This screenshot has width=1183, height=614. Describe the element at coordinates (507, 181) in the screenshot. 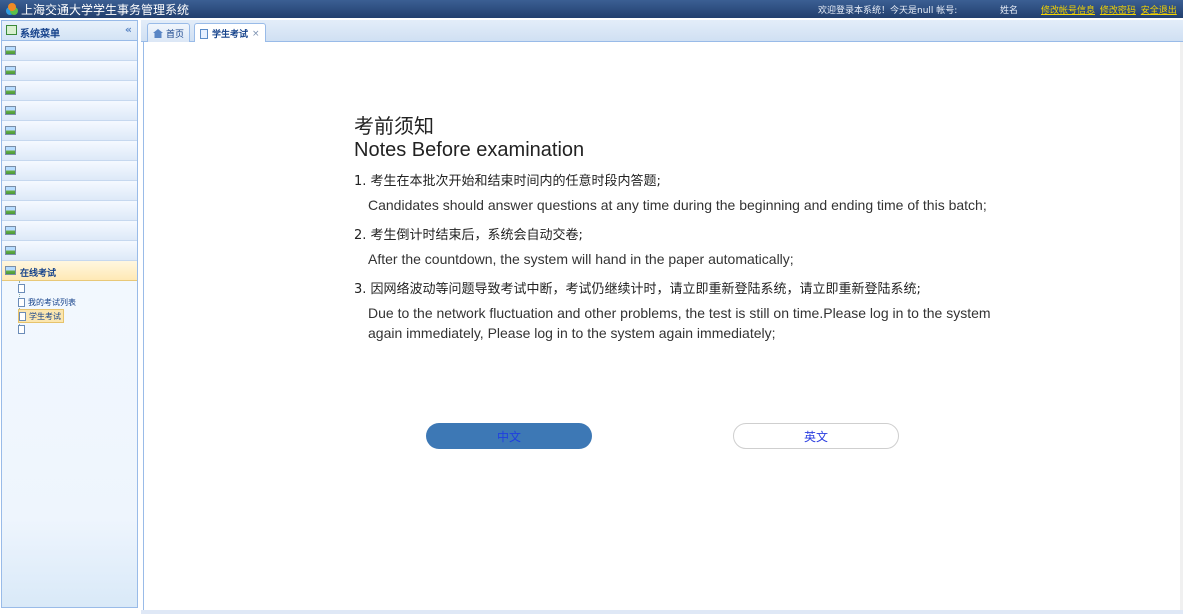

I see `note-text-cn: 1. 考生在本批次开始和结束时间内的任意时段内答题;` at that location.